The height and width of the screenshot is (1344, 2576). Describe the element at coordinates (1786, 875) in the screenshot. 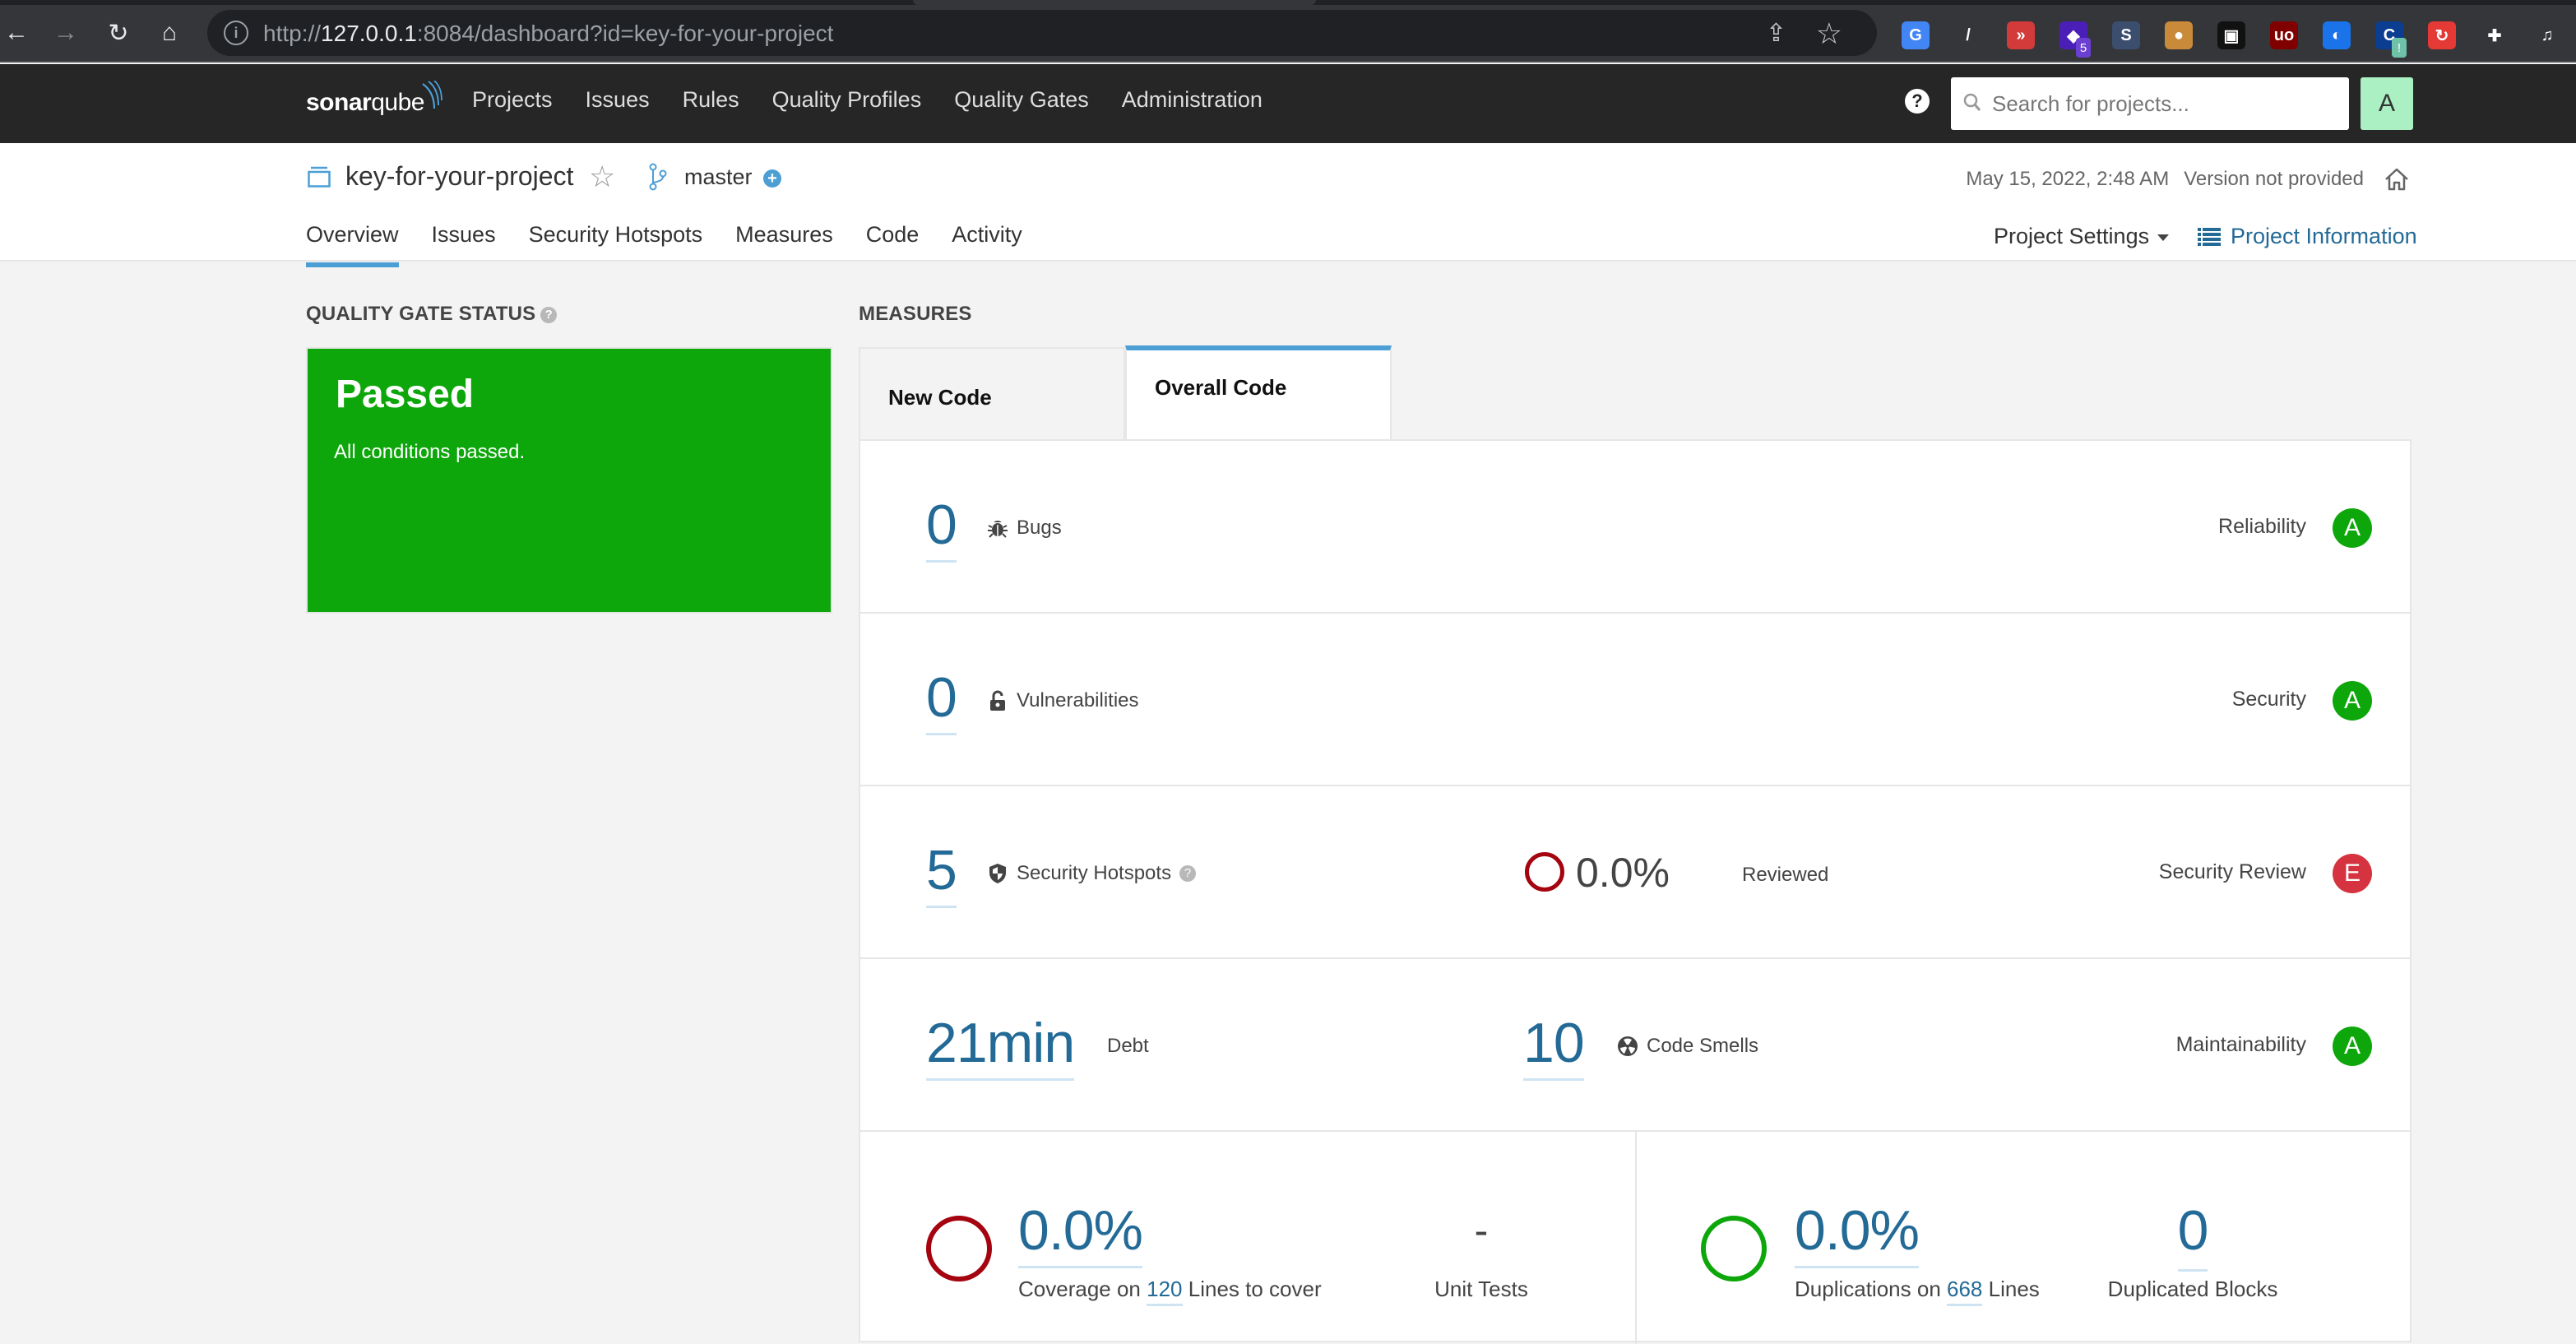

I see `reviewed-label: Reviewed` at that location.